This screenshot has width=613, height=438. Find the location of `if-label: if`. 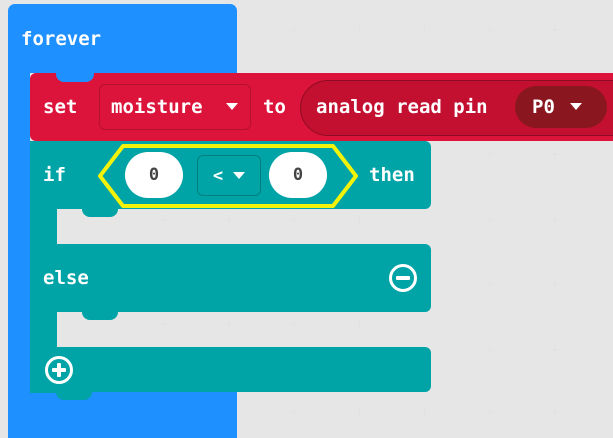

if-label: if is located at coordinates (54, 175).